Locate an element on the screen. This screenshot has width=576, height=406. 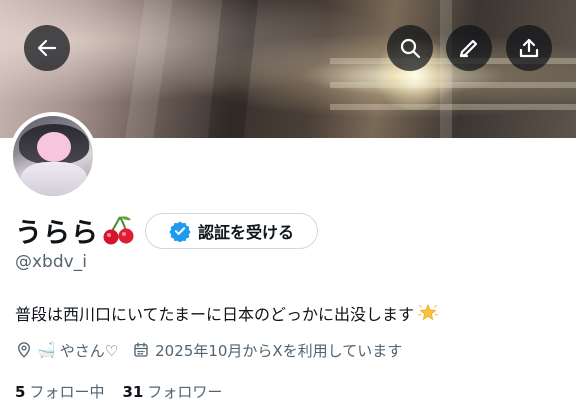
location-text: やさん♡ is located at coordinates (89, 350).